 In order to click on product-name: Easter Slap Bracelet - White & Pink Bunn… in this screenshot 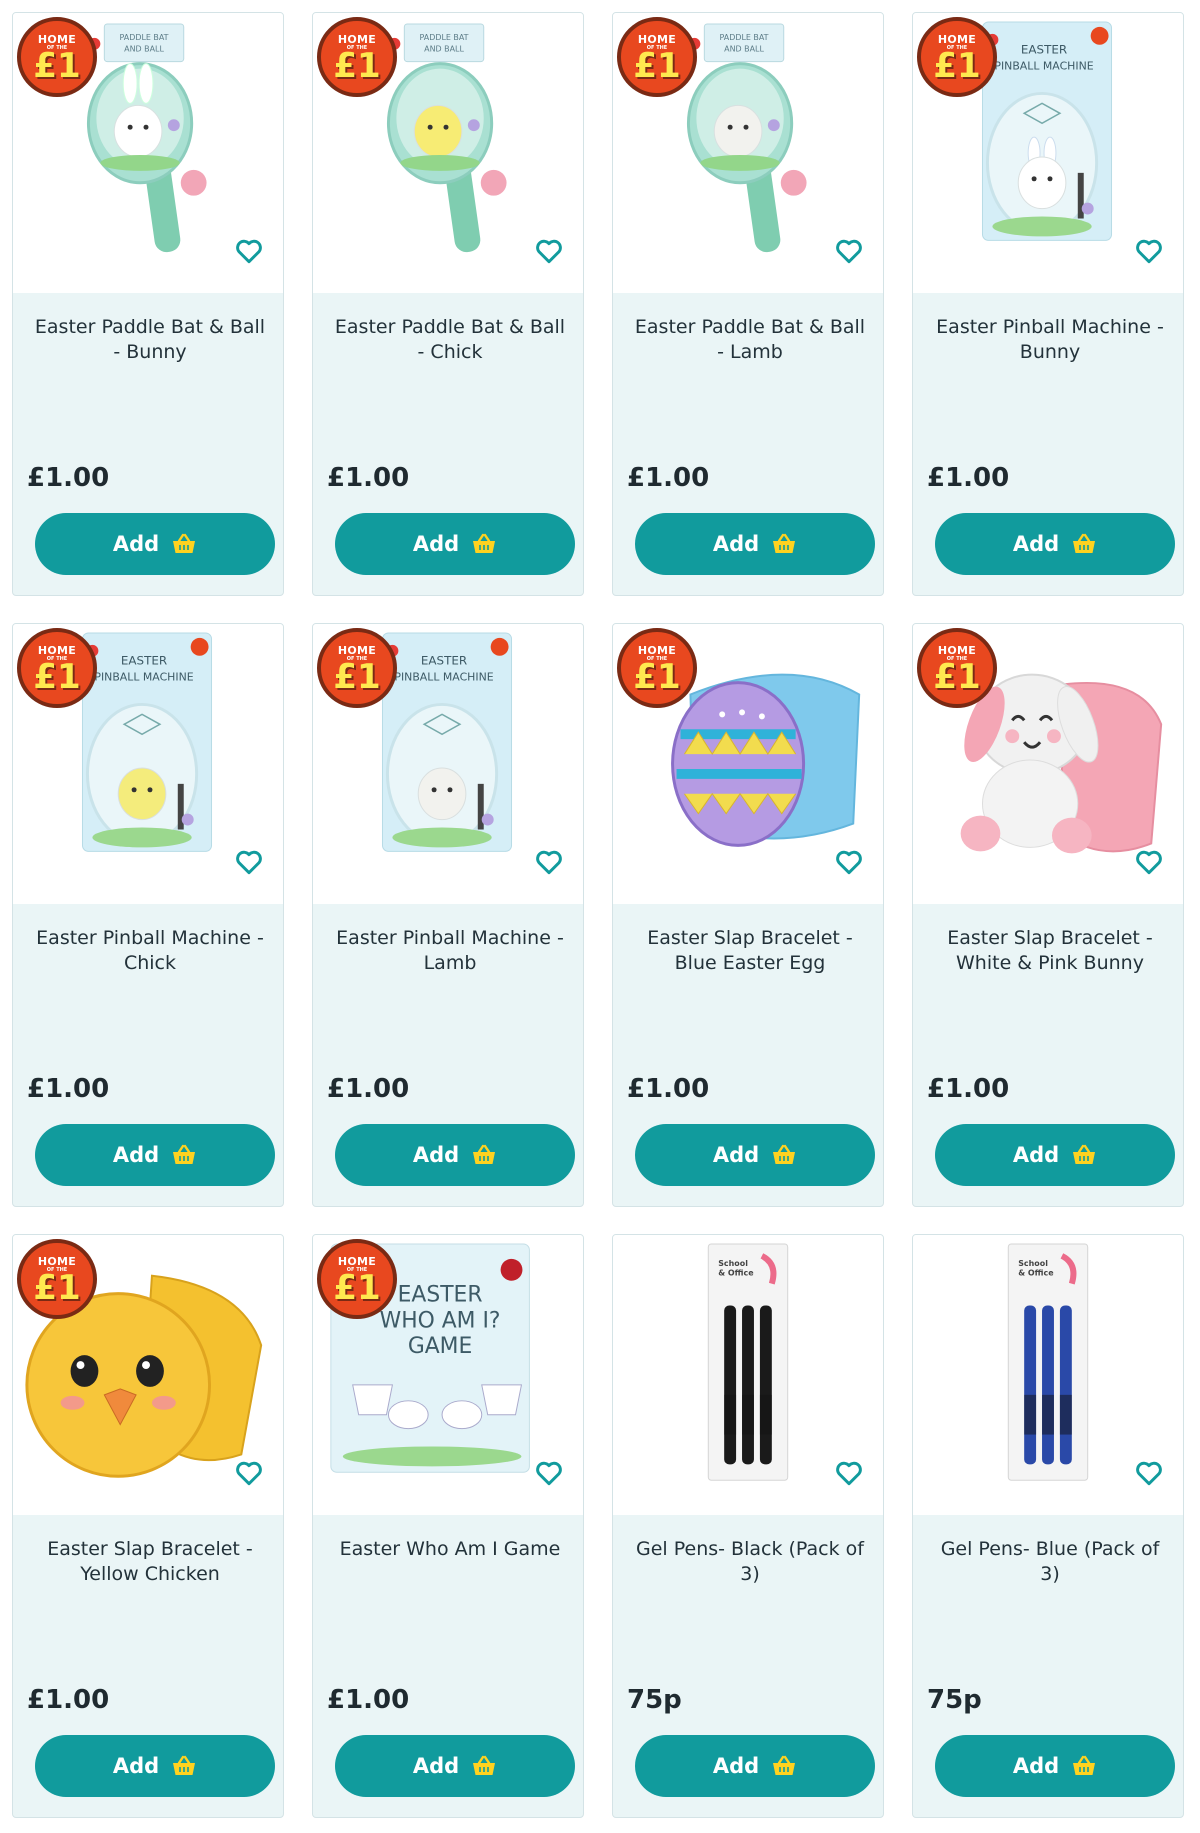, I will do `click(1050, 951)`.